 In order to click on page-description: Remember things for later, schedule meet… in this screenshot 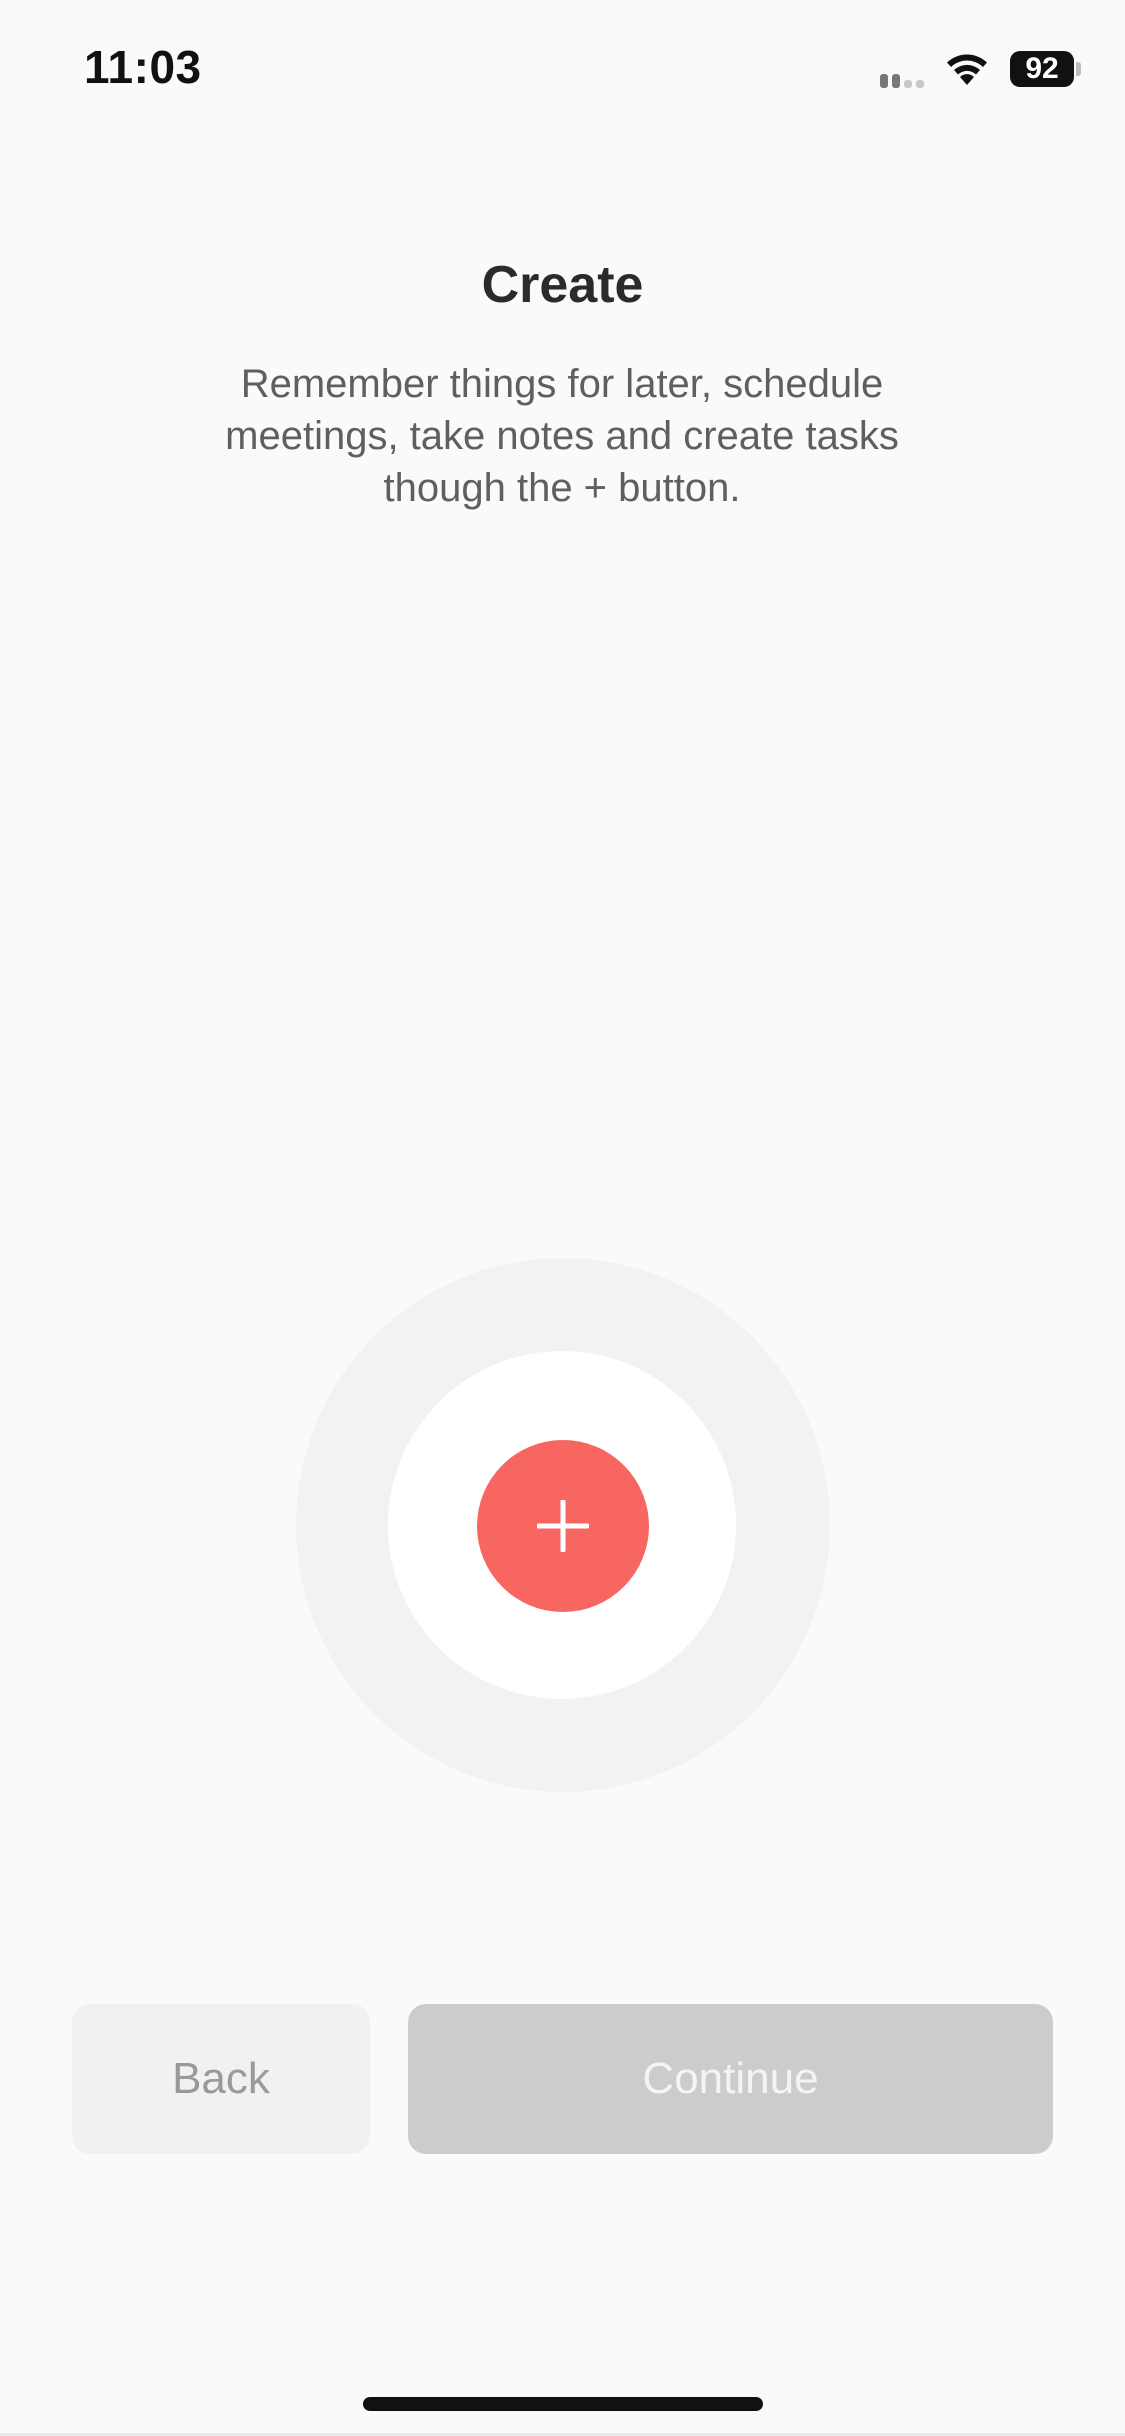, I will do `click(562, 436)`.